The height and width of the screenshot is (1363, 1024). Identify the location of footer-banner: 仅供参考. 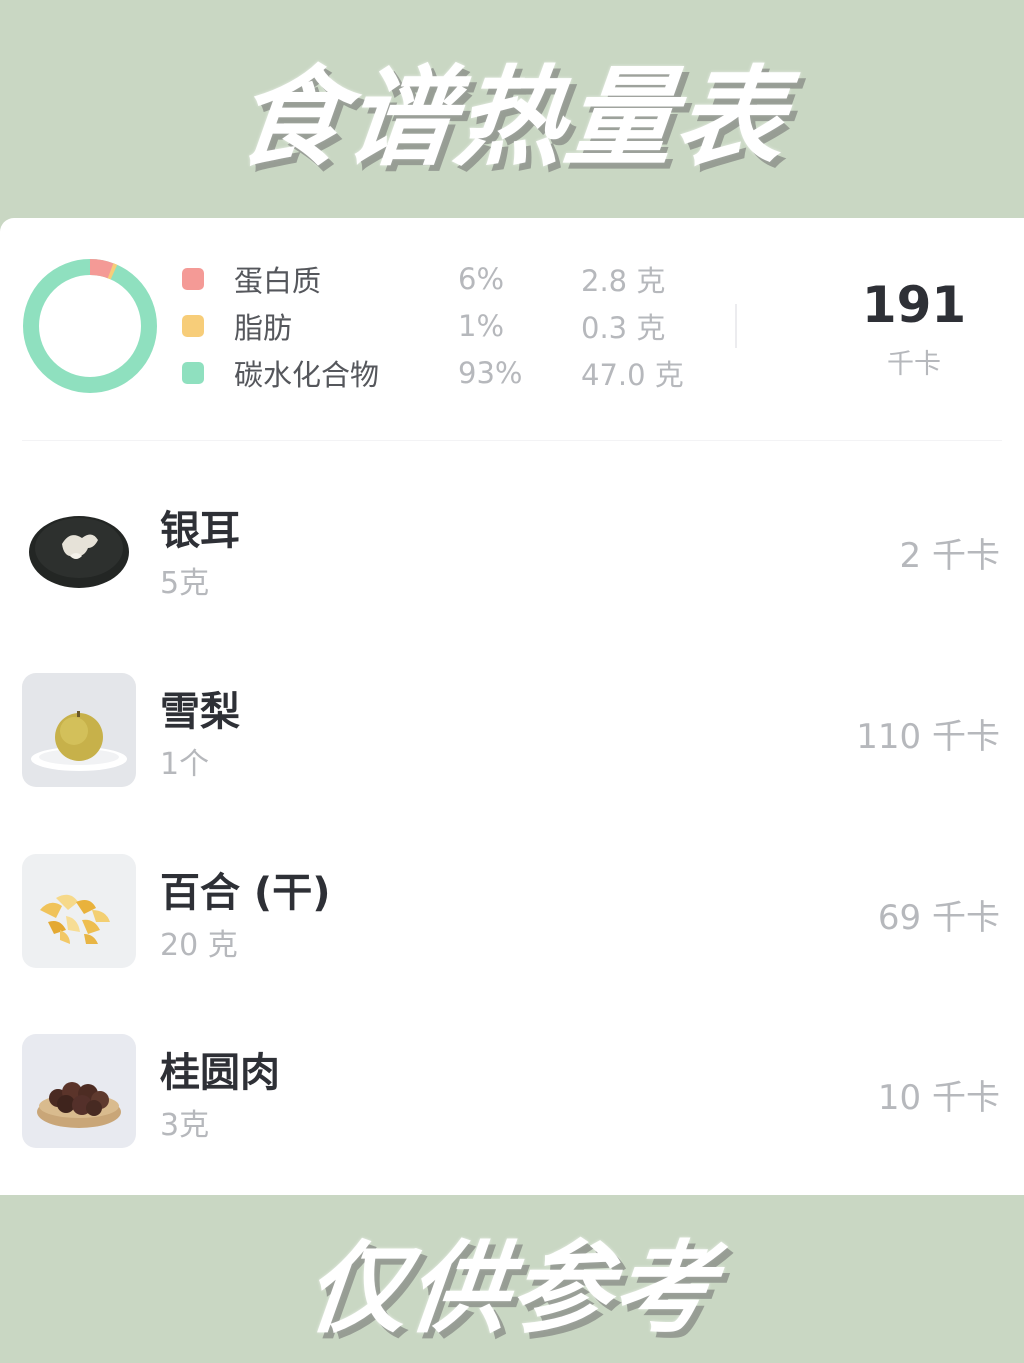
(512, 1279).